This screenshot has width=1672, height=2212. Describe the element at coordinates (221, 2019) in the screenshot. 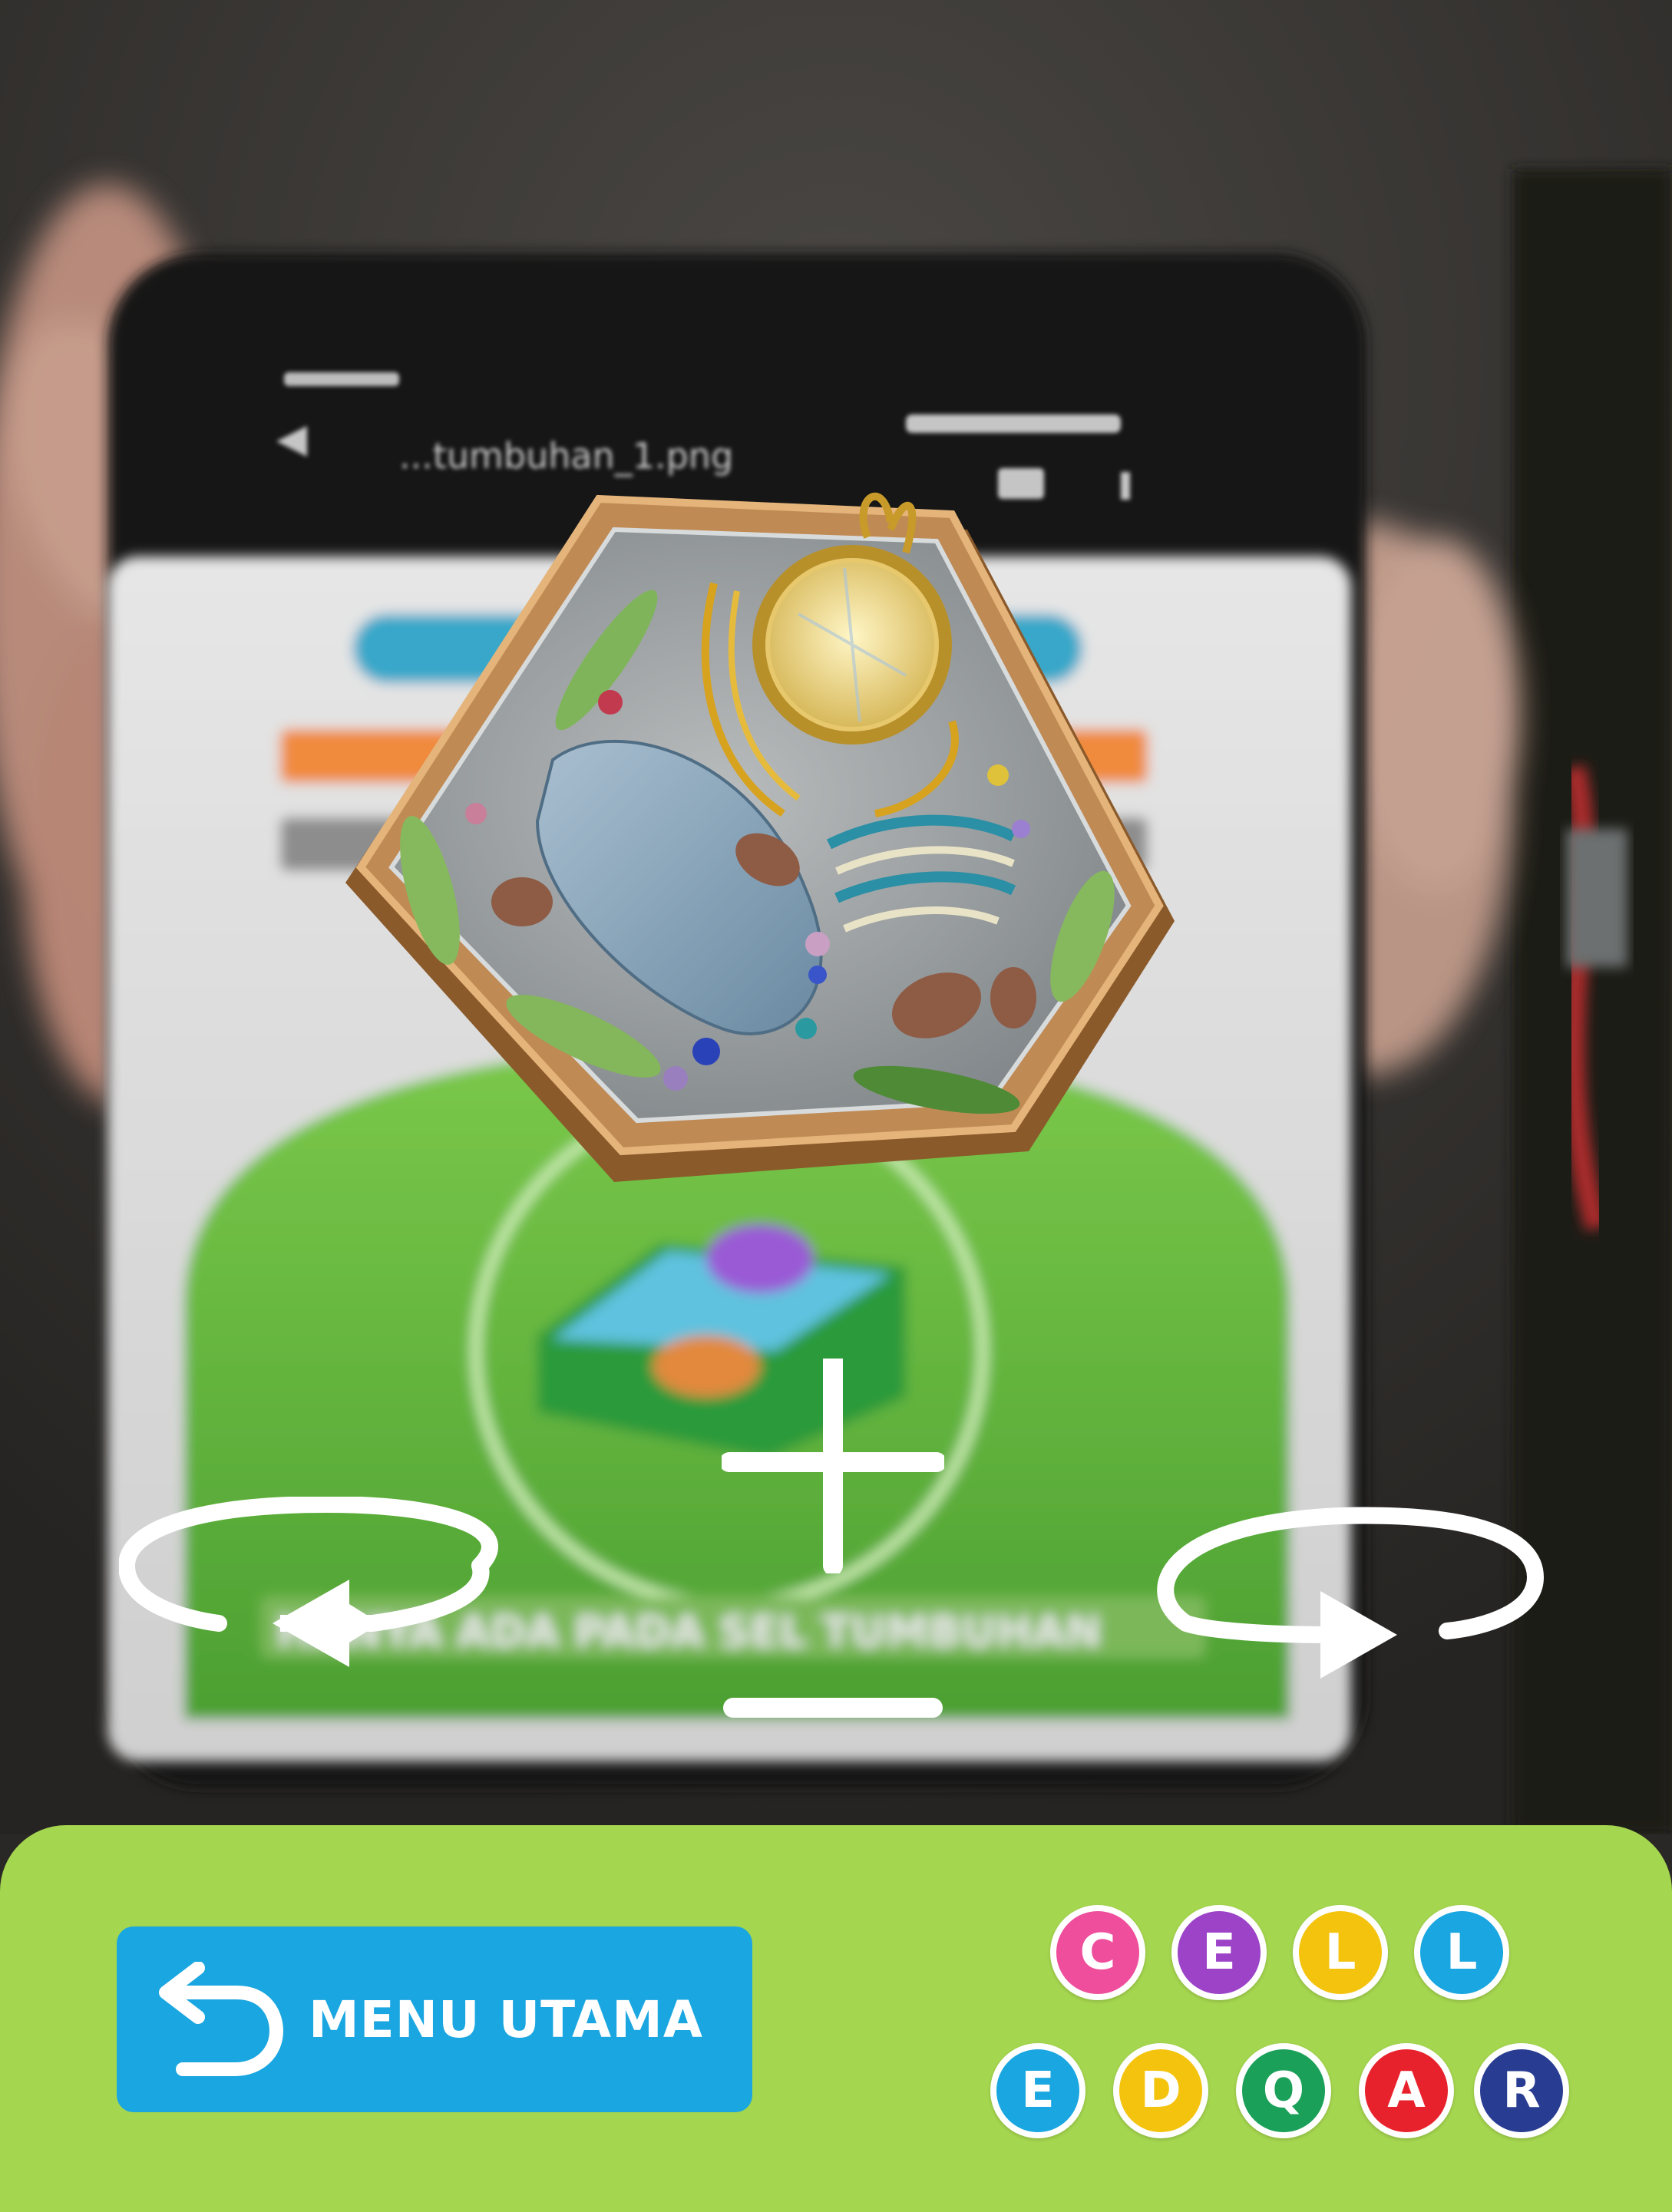

I see `back-arrow-icon` at that location.